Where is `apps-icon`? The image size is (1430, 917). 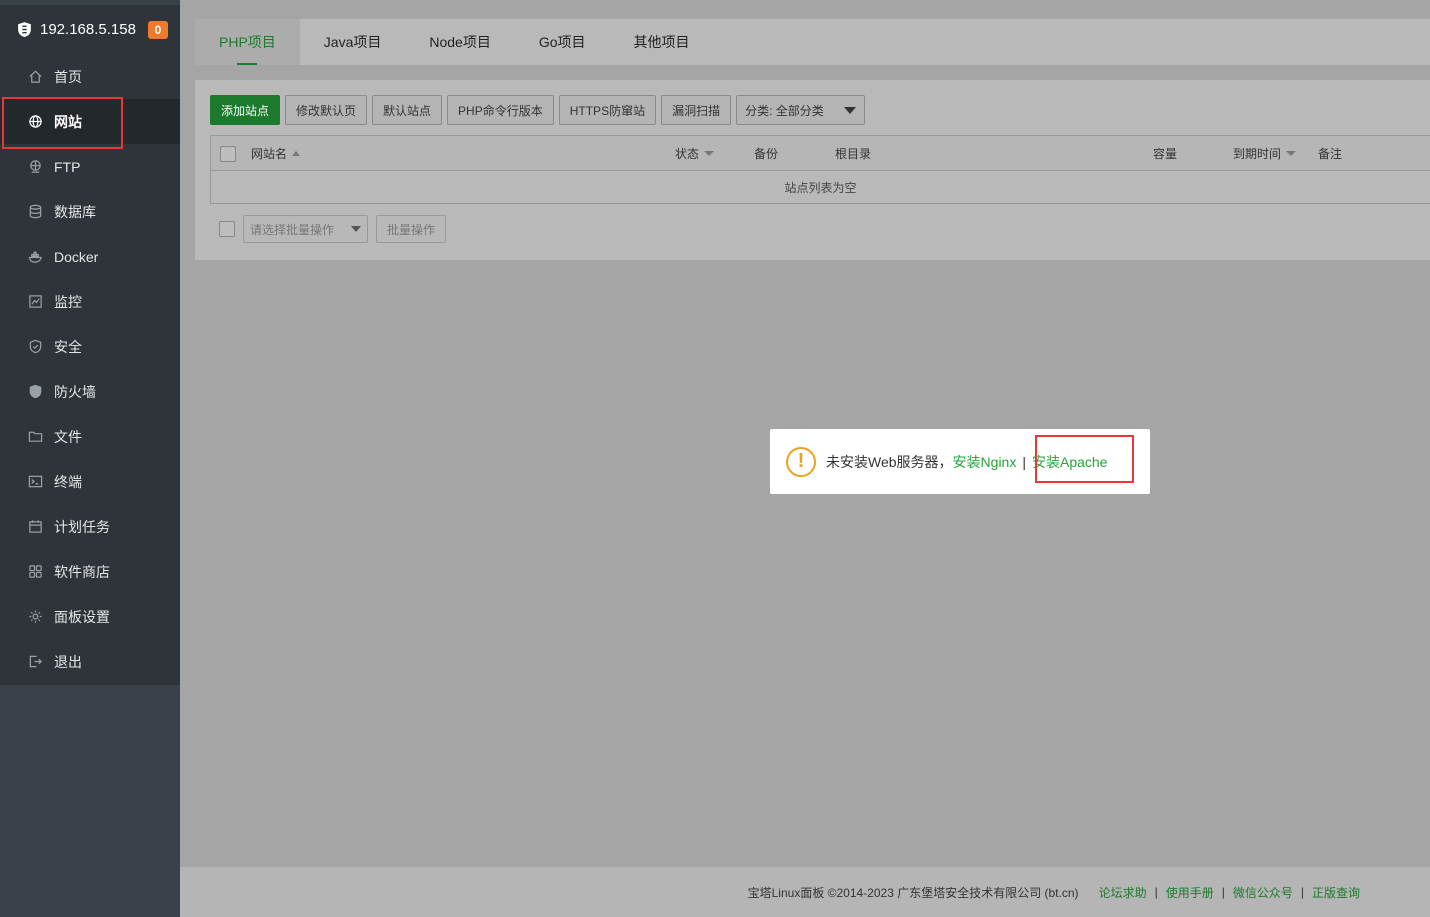 apps-icon is located at coordinates (35, 572).